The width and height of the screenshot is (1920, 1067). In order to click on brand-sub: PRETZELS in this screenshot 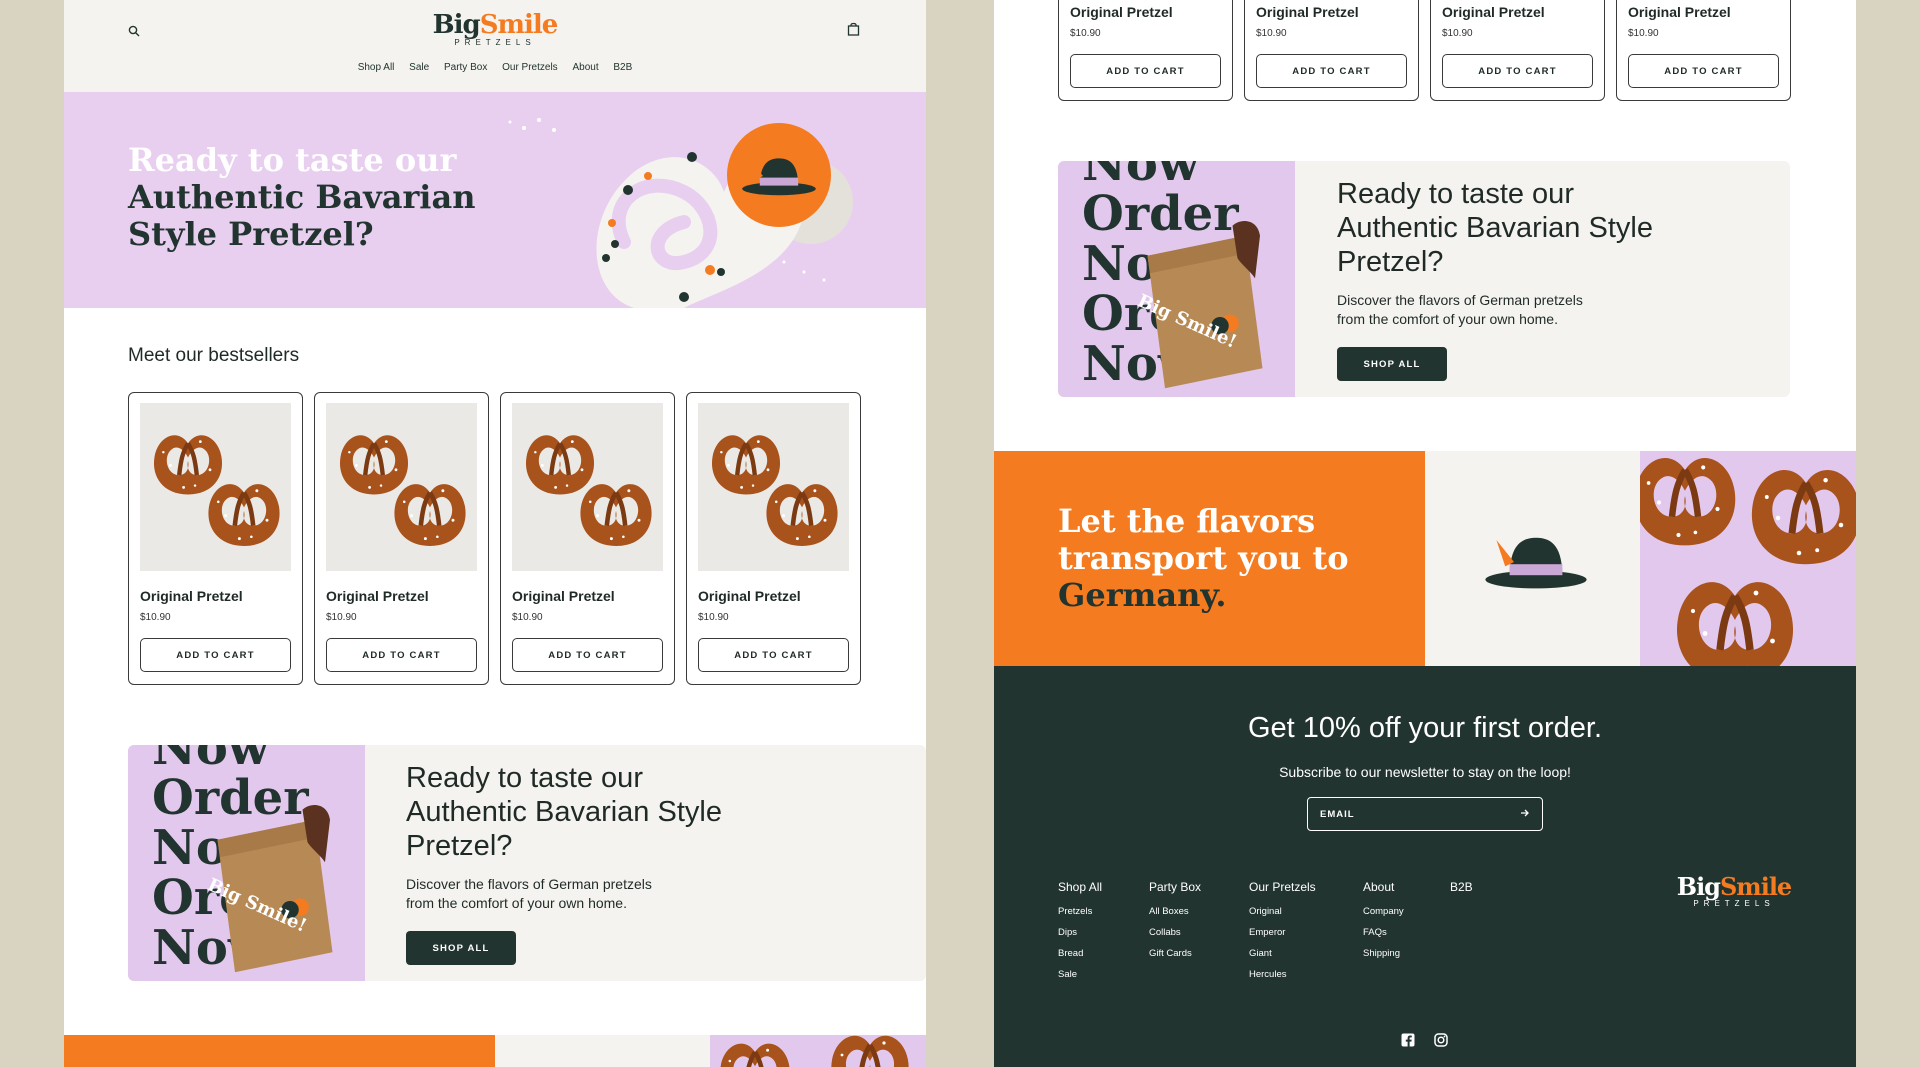, I will do `click(1734, 903)`.